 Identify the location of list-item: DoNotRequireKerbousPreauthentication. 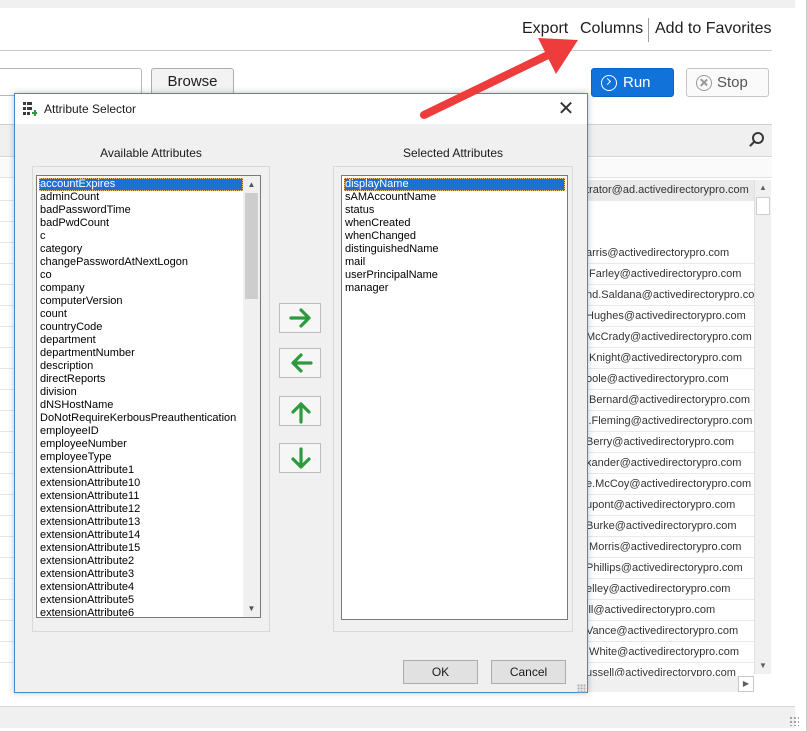
(141, 418).